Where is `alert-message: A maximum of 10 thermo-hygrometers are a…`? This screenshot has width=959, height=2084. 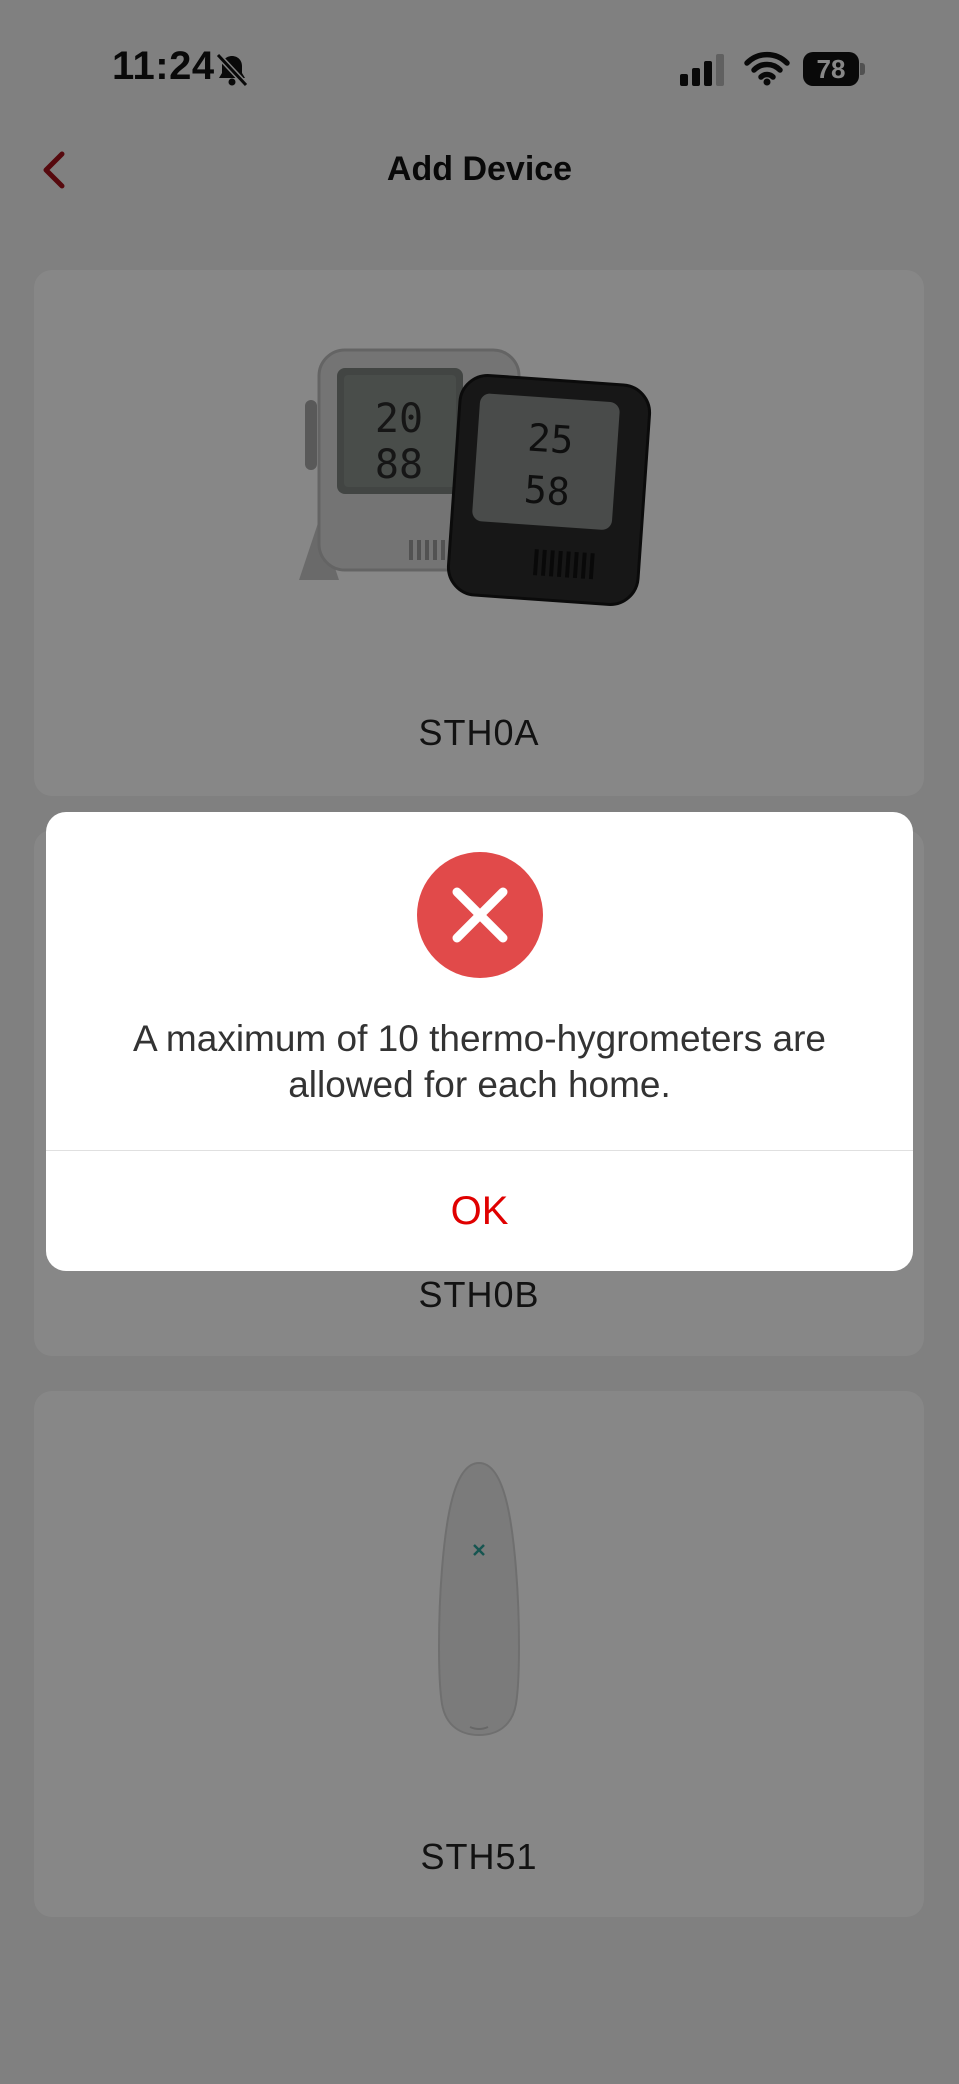
alert-message: A maximum of 10 thermo-hygrometers are a… is located at coordinates (479, 1061).